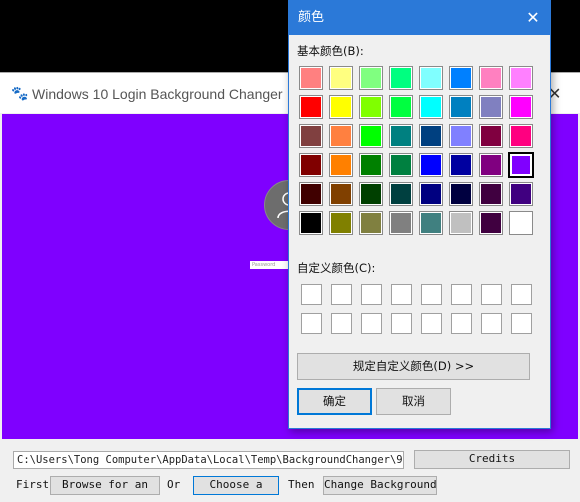 Image resolution: width=580 pixels, height=502 pixels. I want to click on change-background-button: Change Background, so click(380, 485).